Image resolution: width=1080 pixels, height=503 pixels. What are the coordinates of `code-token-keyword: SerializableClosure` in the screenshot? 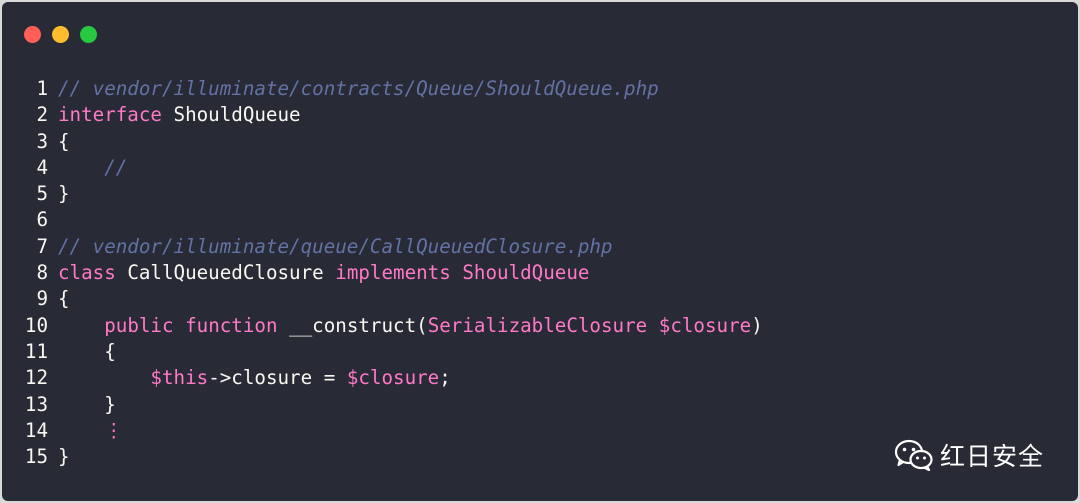 It's located at (537, 325).